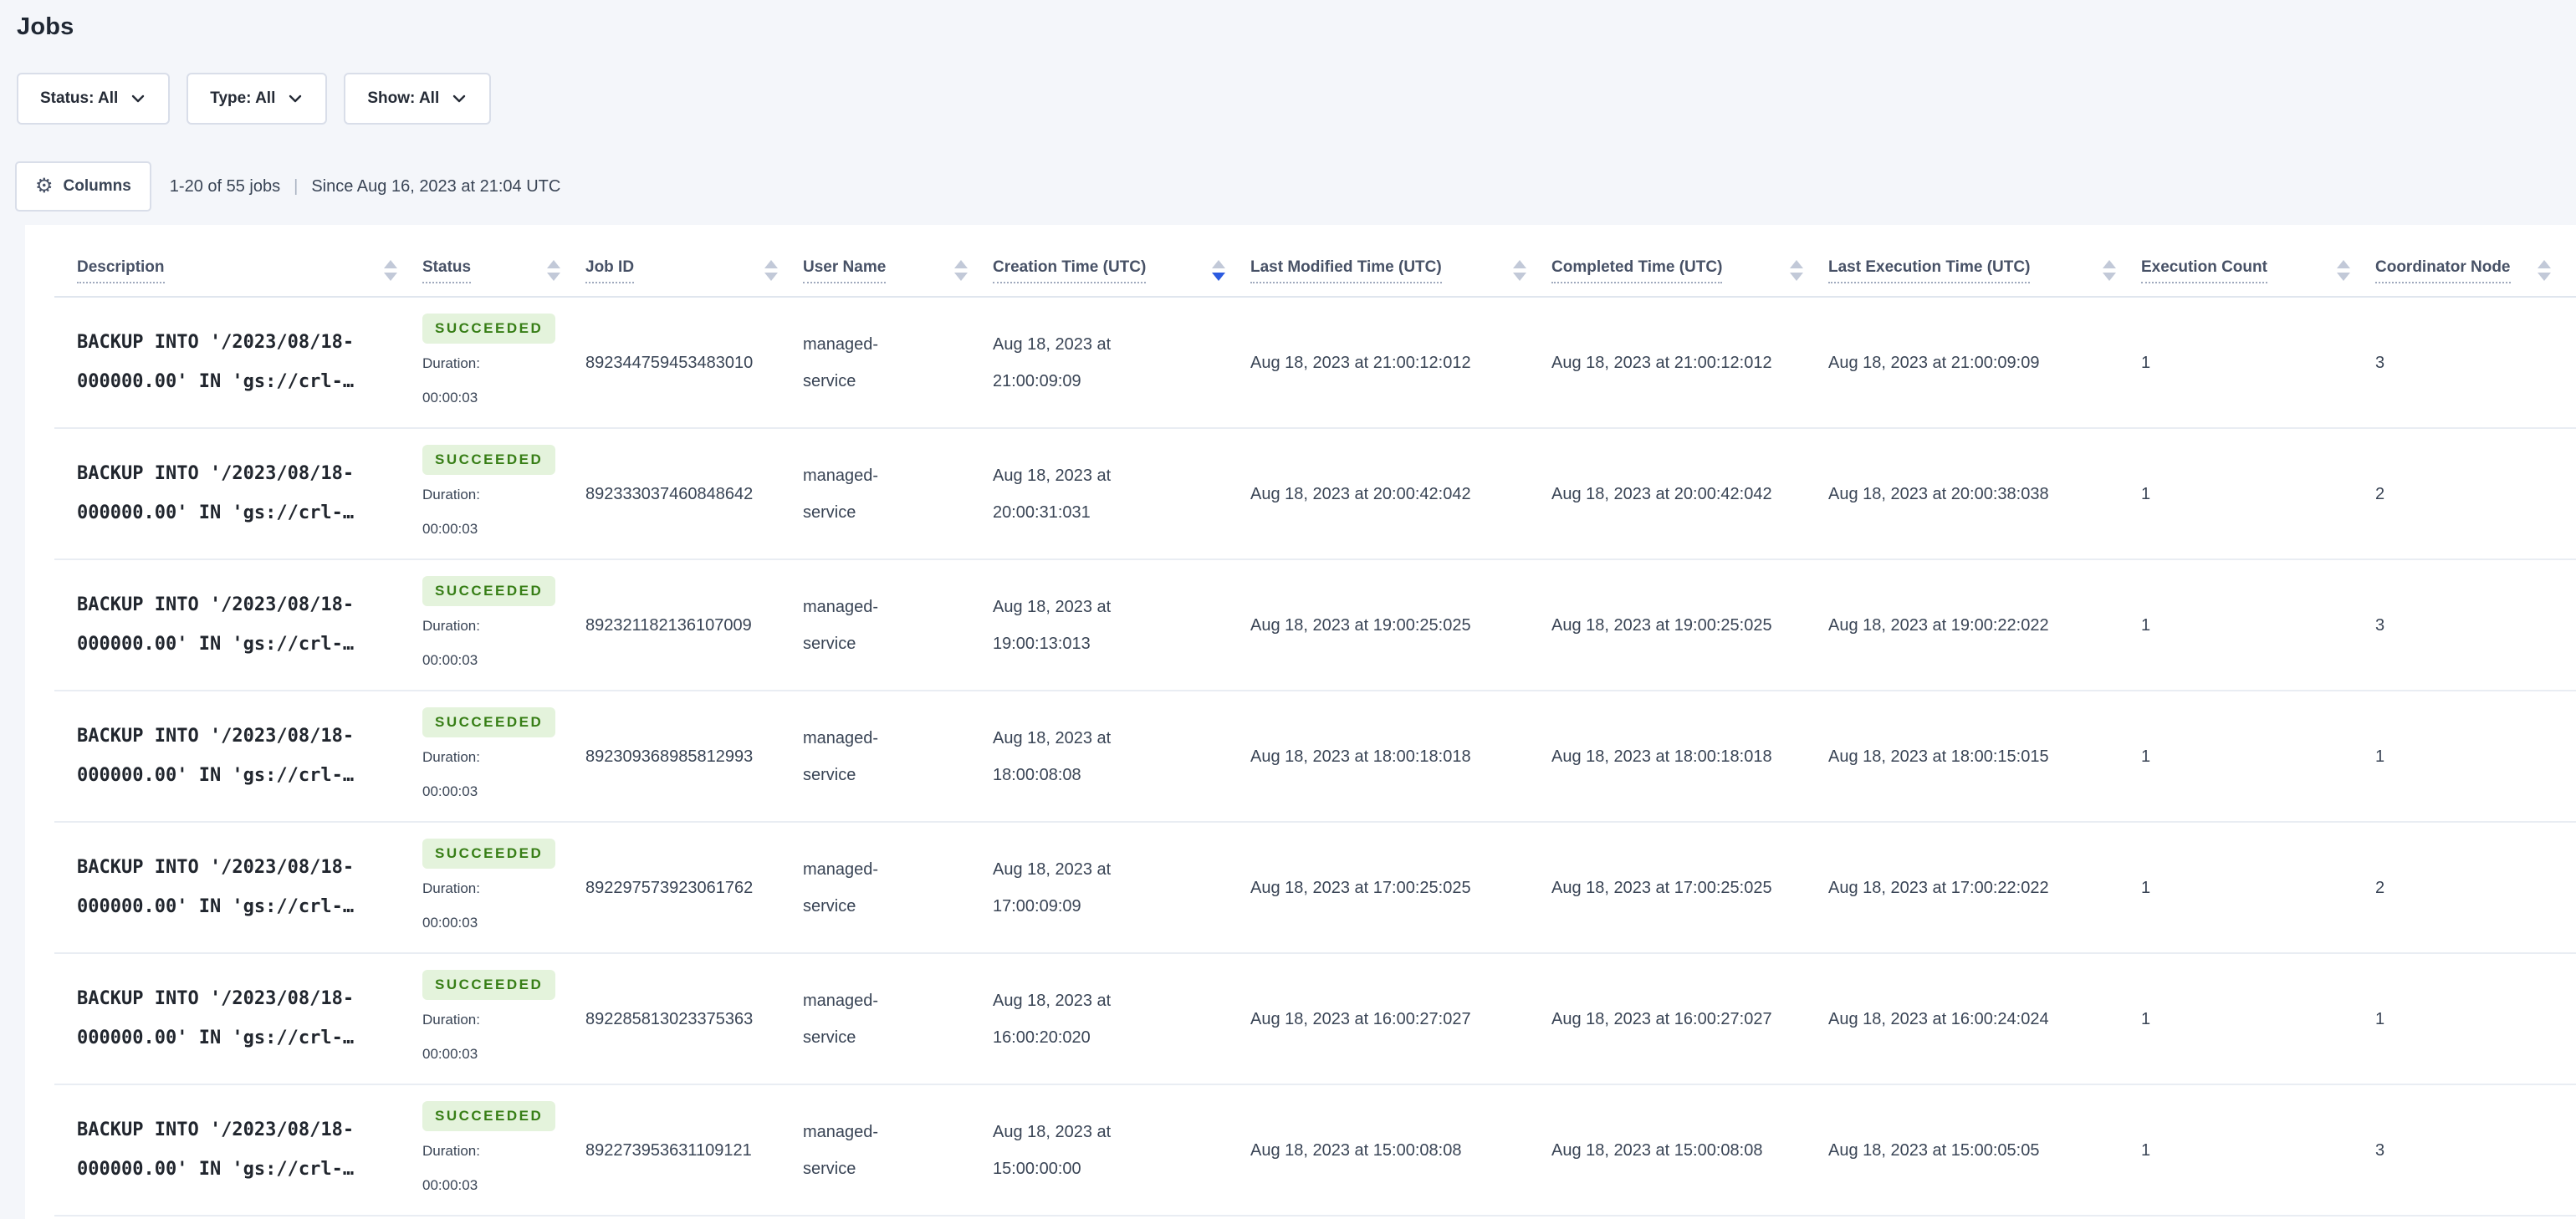 The image size is (2576, 1219). I want to click on column-header-label: User Name, so click(845, 270).